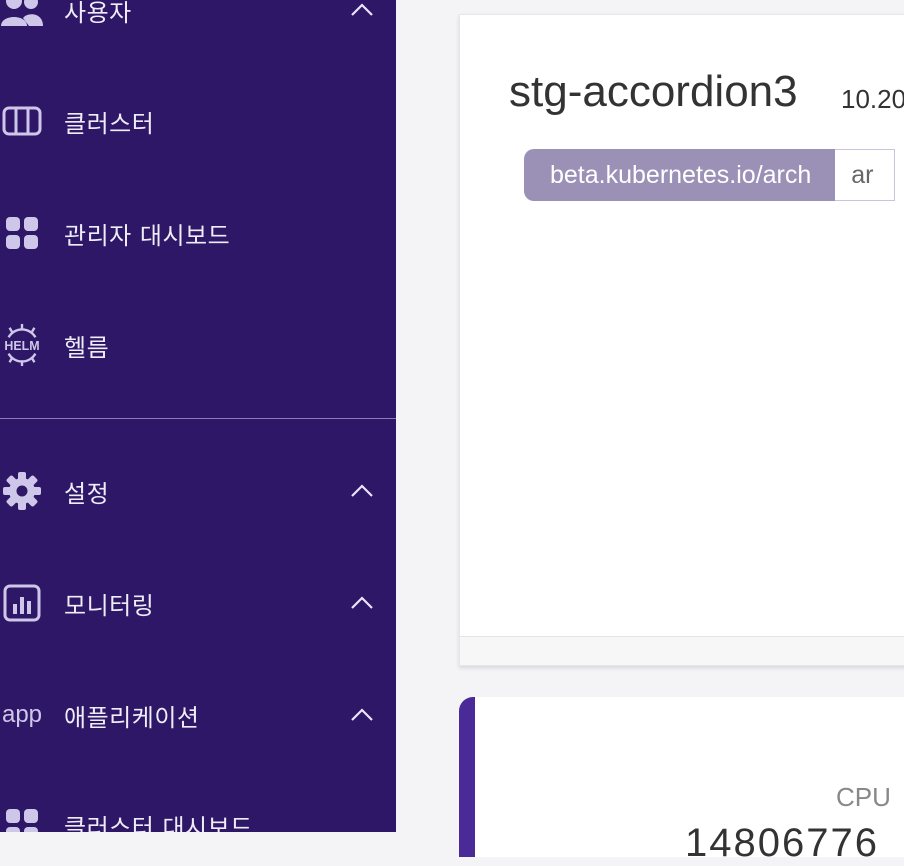  I want to click on sidebar-item-cluster: 클러스터, so click(198, 121).